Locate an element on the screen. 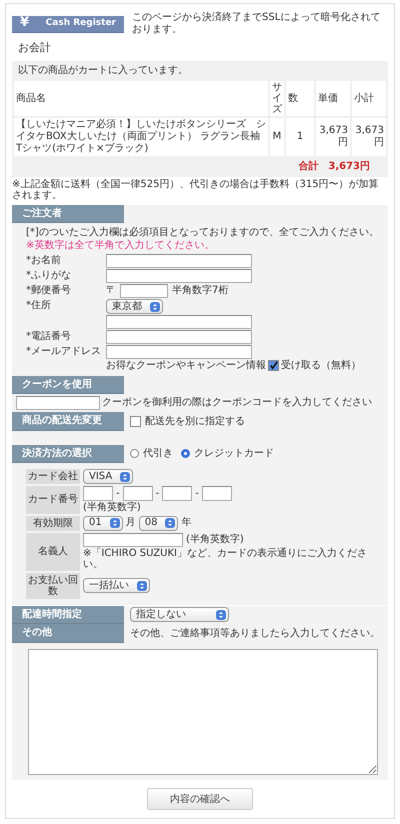  field-label: *ふりがな is located at coordinates (49, 275).